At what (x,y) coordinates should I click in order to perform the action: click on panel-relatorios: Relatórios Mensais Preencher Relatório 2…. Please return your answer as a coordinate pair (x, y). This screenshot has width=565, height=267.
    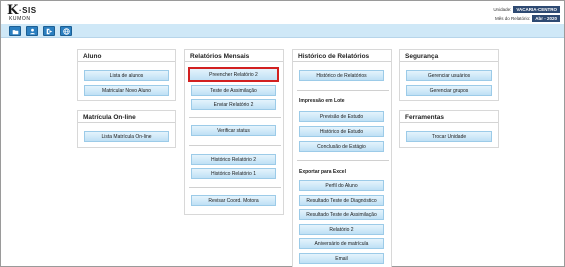
    Looking at the image, I should click on (234, 132).